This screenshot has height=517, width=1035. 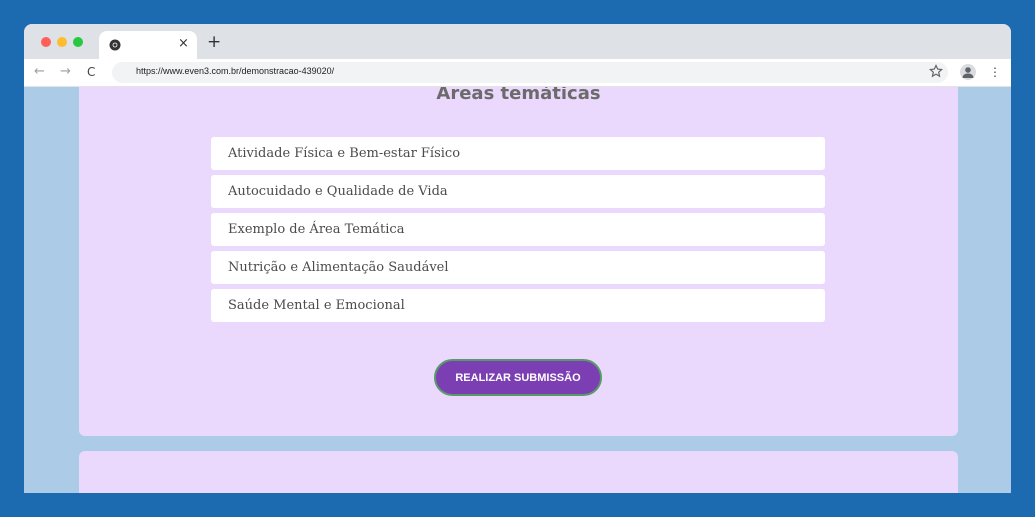 What do you see at coordinates (995, 72) in the screenshot?
I see `browser-menu-icon: ⋮` at bounding box center [995, 72].